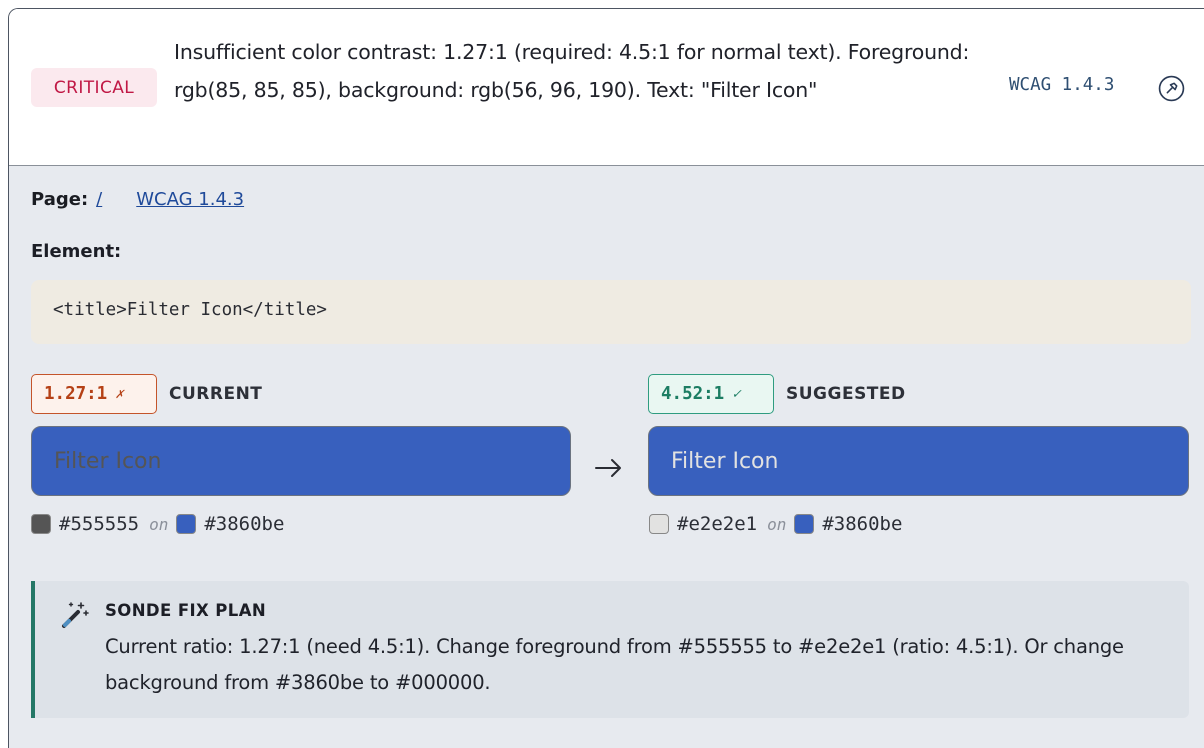  I want to click on current-ratio-badge: 1.27:1 ✗, so click(94, 394).